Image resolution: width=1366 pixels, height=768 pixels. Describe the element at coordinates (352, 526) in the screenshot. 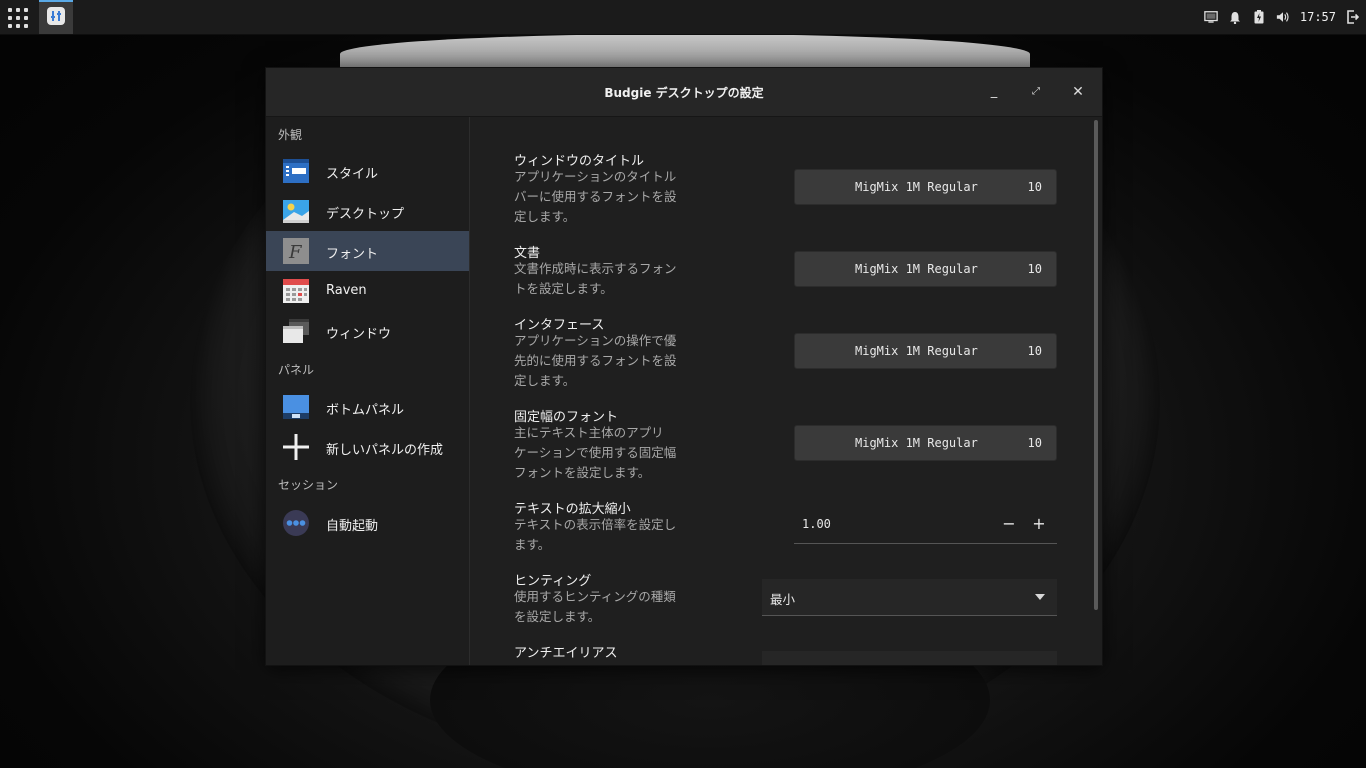

I see `sidebar-item-label: 自動起動` at that location.